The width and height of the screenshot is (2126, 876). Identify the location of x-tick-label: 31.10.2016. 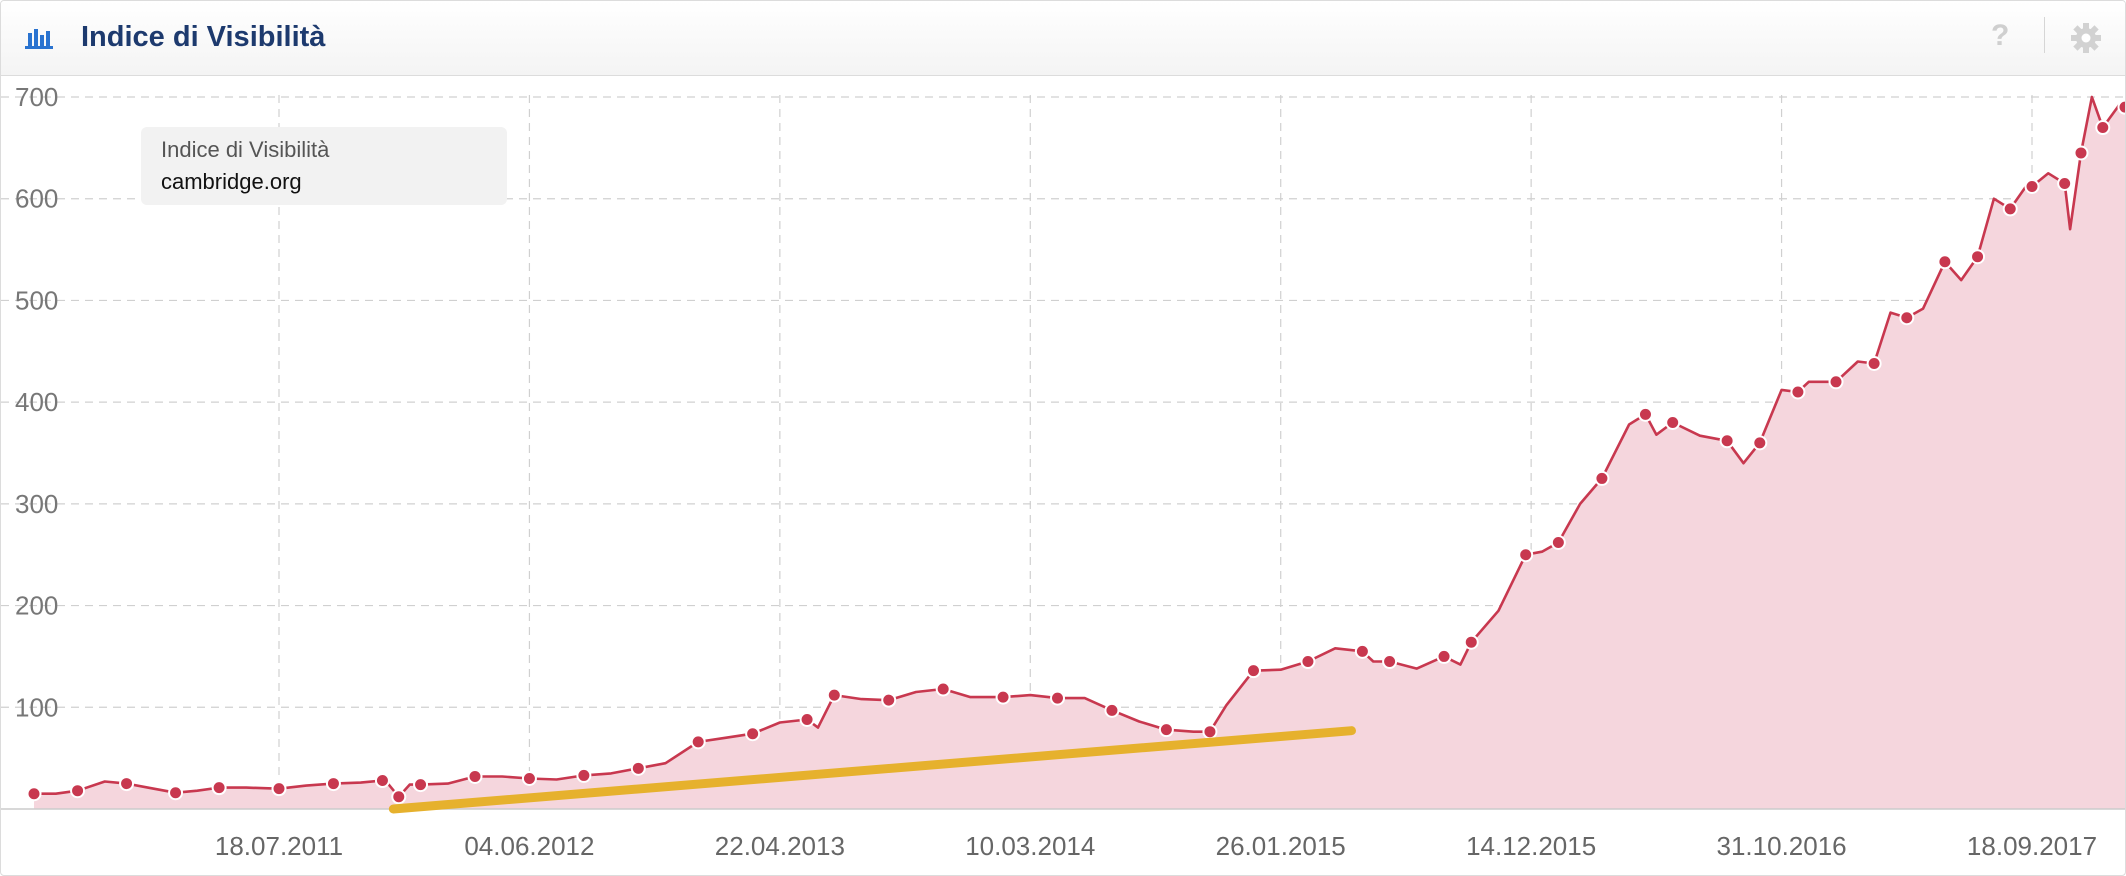
(1782, 846).